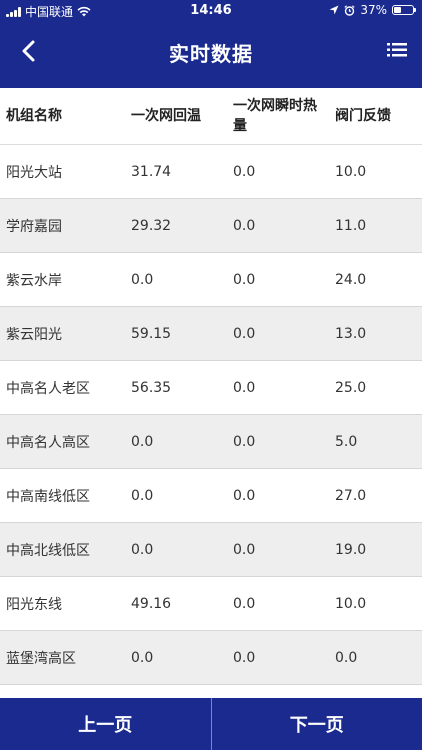  I want to click on table-row: 紫云水岸 0.0 0.0 24.0, so click(211, 280).